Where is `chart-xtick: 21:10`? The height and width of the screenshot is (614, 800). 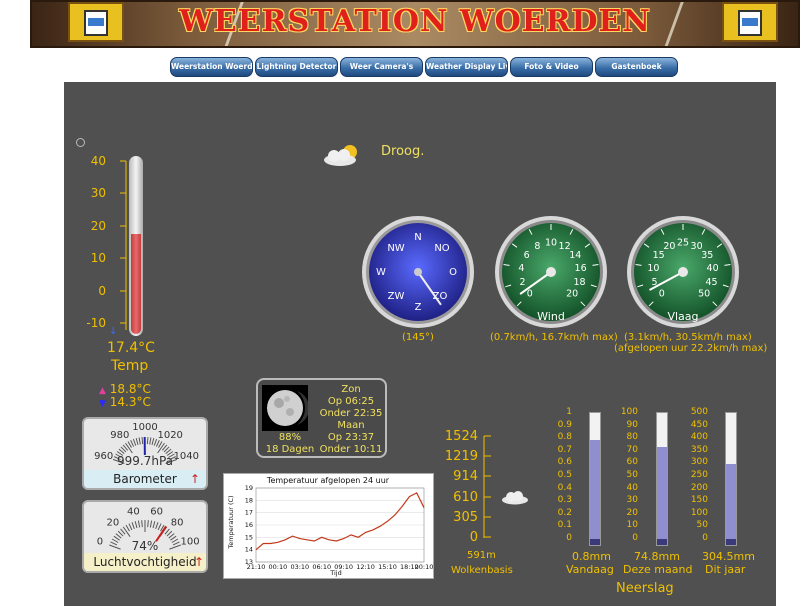 chart-xtick: 21:10 is located at coordinates (256, 567).